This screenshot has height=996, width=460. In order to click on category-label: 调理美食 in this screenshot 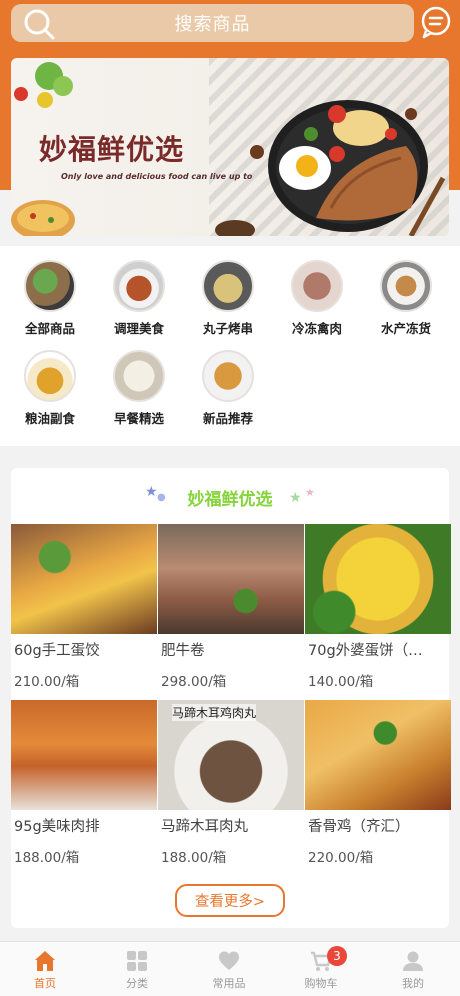, I will do `click(138, 328)`.